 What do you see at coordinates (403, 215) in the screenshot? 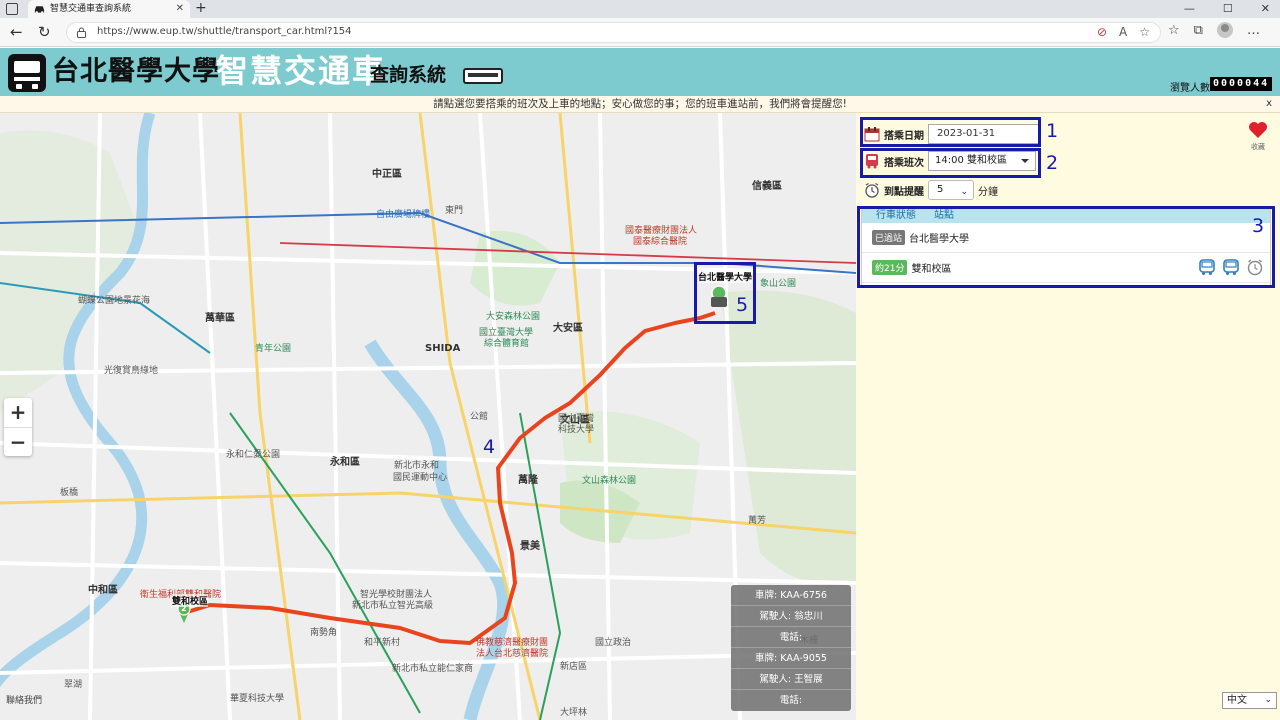
I see `map-label-freedom: 自由廣場牌樓` at bounding box center [403, 215].